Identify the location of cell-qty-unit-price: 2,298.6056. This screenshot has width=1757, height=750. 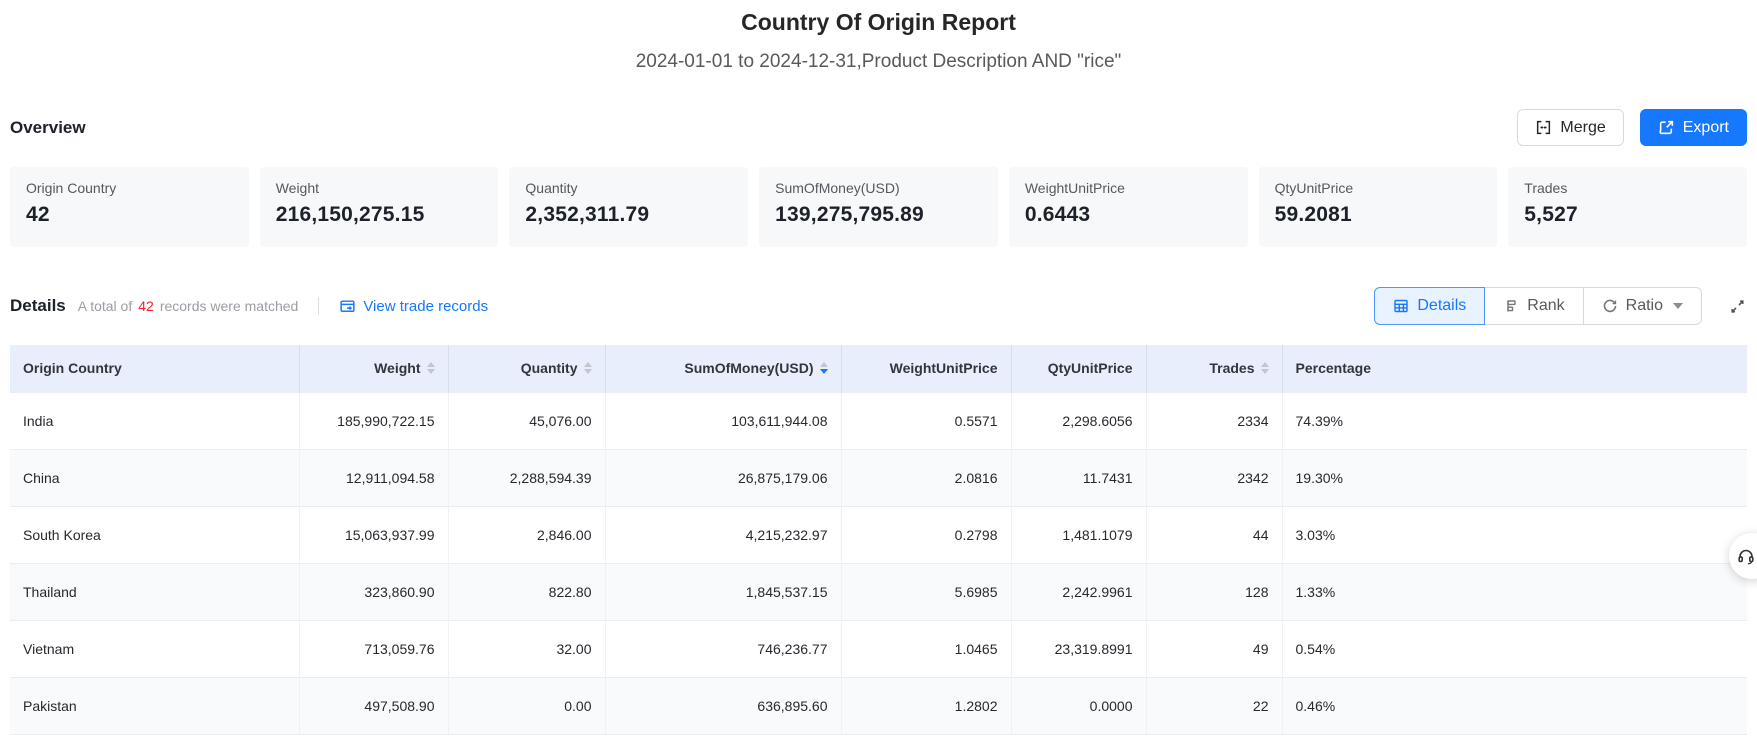
(1079, 420).